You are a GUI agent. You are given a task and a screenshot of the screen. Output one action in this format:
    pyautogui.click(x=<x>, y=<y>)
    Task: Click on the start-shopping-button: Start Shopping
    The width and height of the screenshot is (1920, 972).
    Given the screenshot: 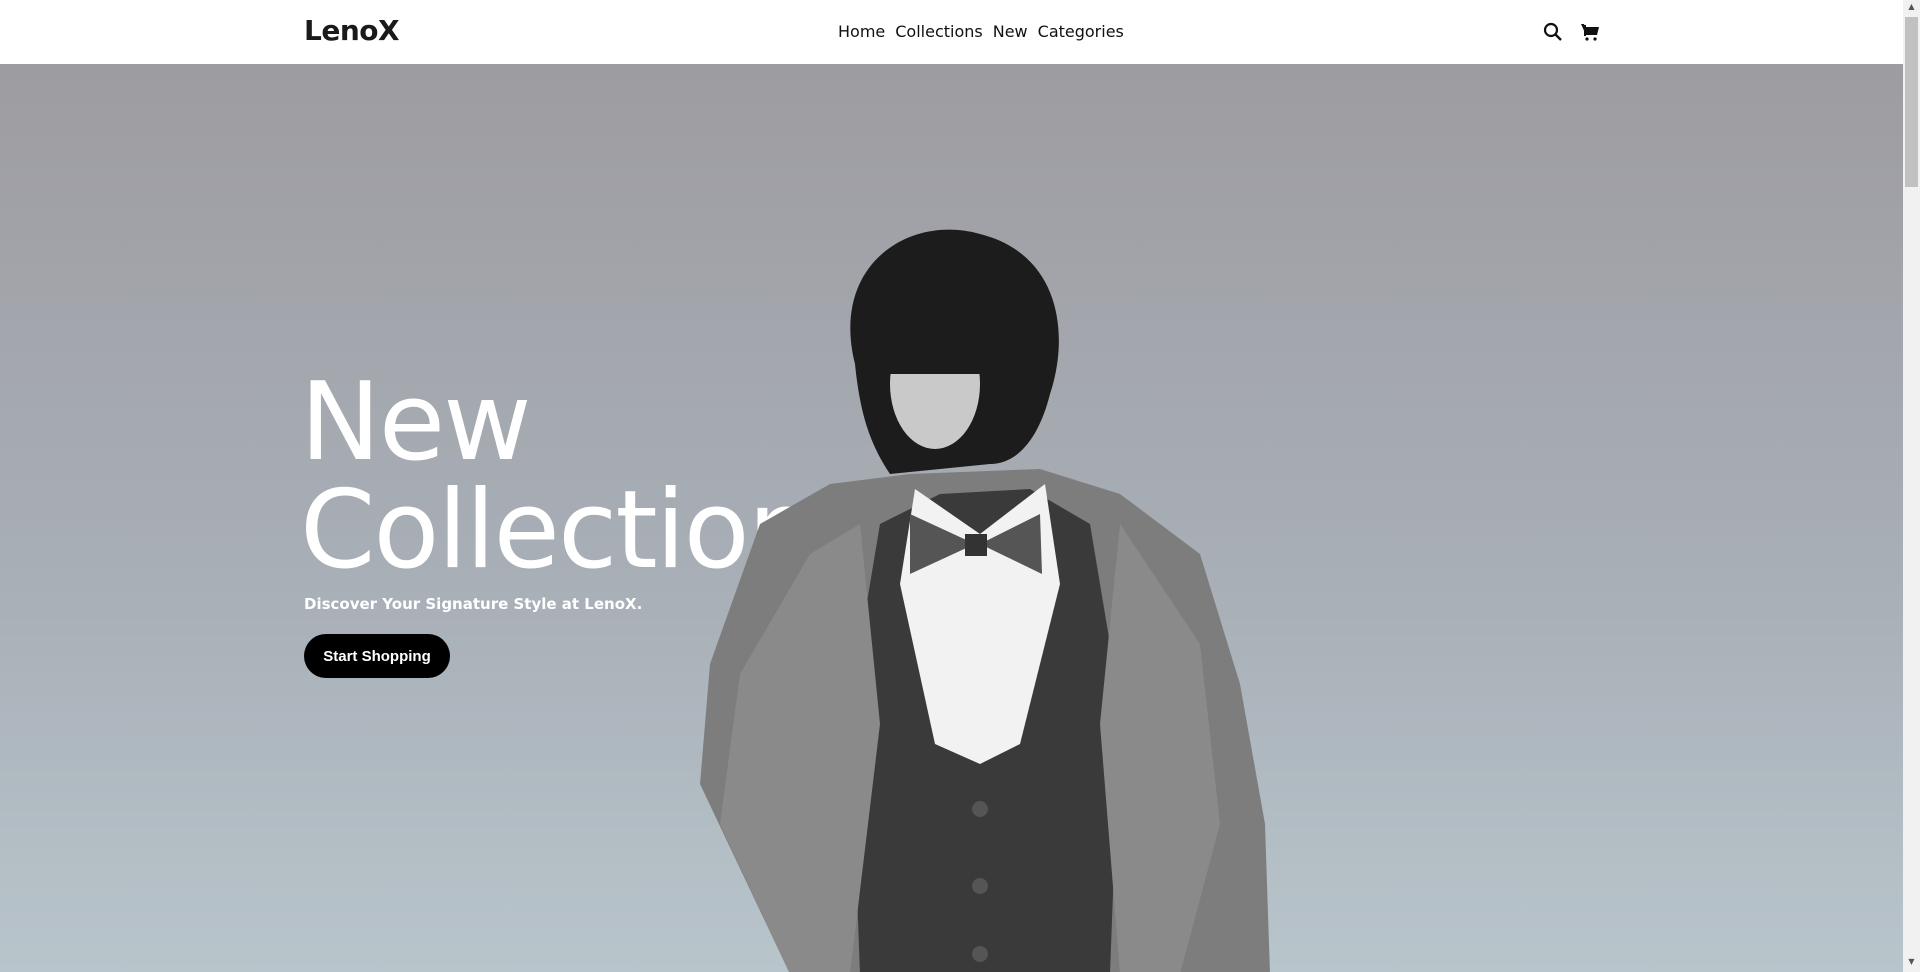 What is the action you would take?
    pyautogui.click(x=377, y=656)
    